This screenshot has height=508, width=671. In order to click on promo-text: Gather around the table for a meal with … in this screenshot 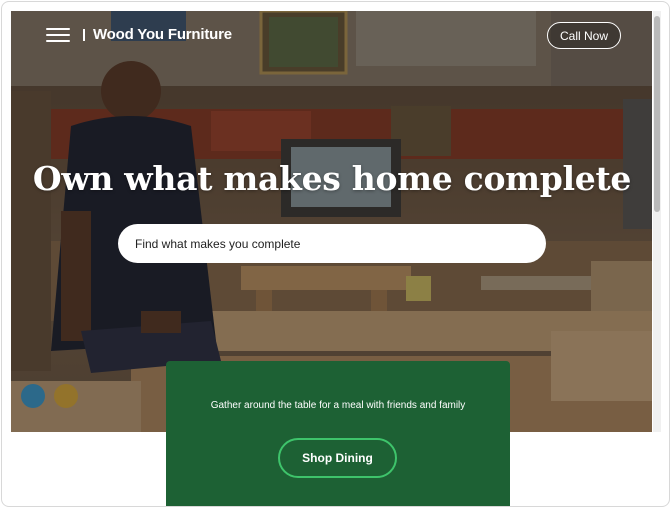, I will do `click(338, 405)`.